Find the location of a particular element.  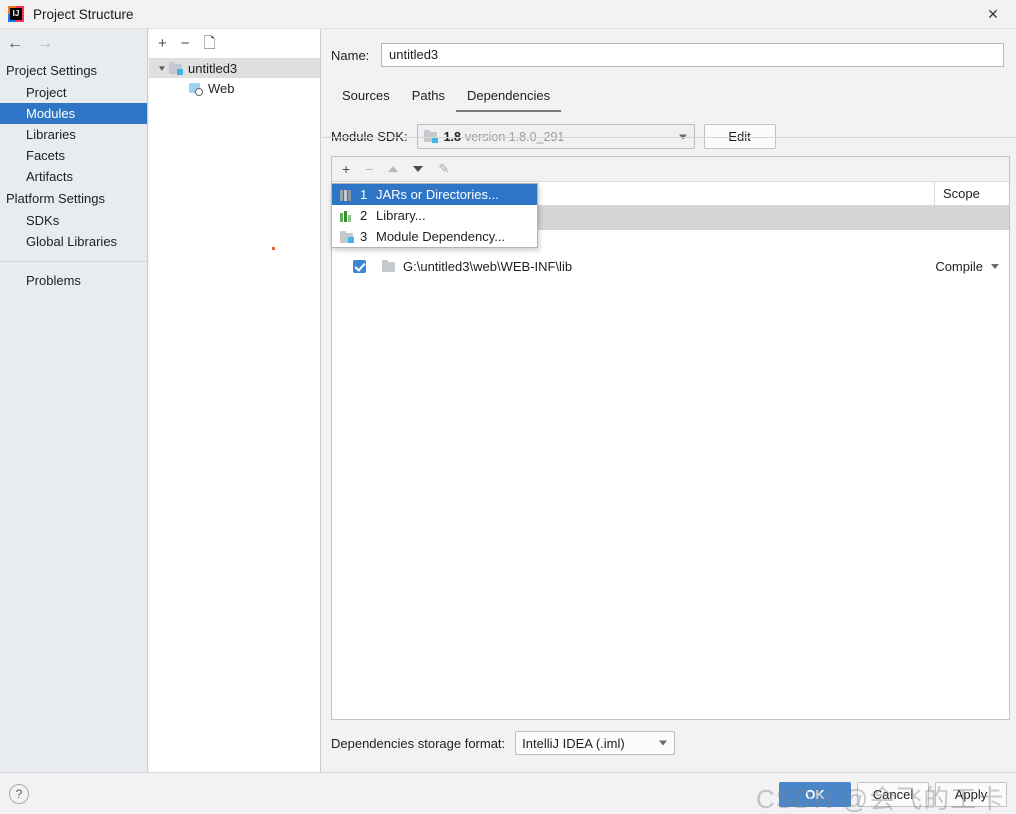

intellij-logo-icon: IJ is located at coordinates (16, 14).